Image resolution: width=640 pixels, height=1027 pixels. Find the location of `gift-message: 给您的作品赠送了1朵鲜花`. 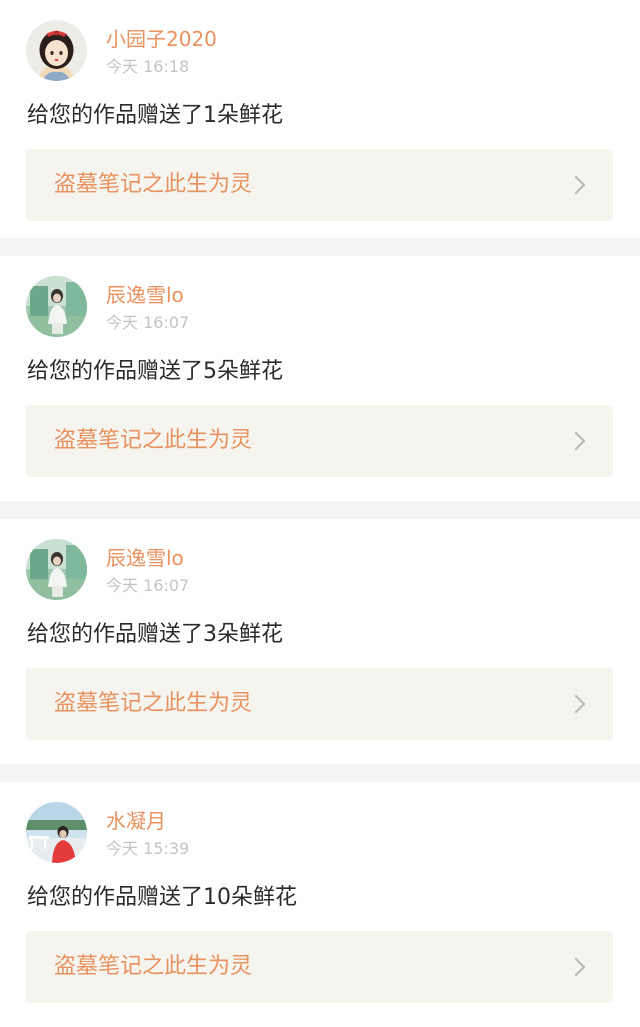

gift-message: 给您的作品赠送了1朵鲜花 is located at coordinates (155, 115).